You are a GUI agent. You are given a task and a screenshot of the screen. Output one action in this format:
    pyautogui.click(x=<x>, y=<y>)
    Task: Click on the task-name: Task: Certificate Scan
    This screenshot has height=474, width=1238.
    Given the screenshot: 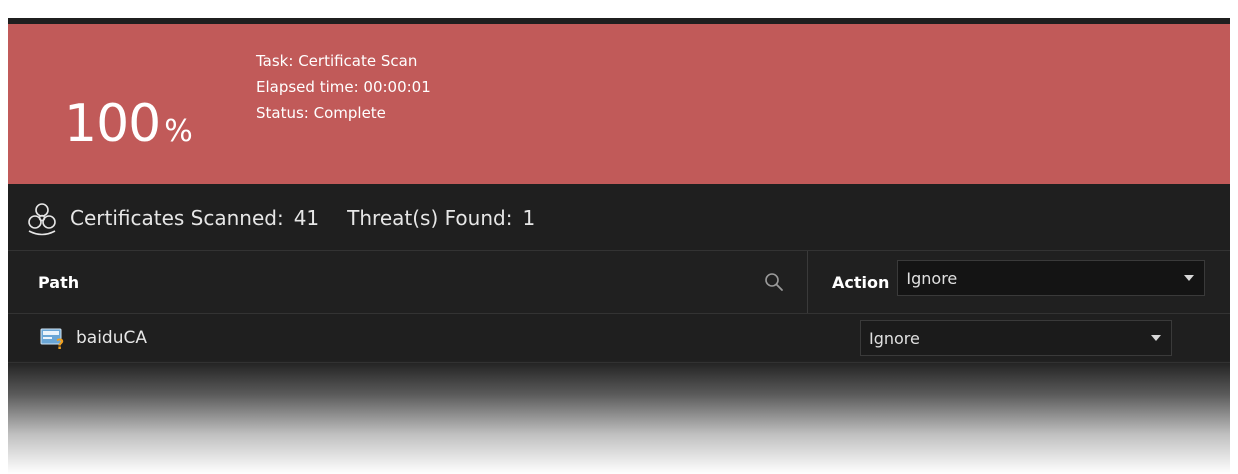 What is the action you would take?
    pyautogui.click(x=337, y=61)
    